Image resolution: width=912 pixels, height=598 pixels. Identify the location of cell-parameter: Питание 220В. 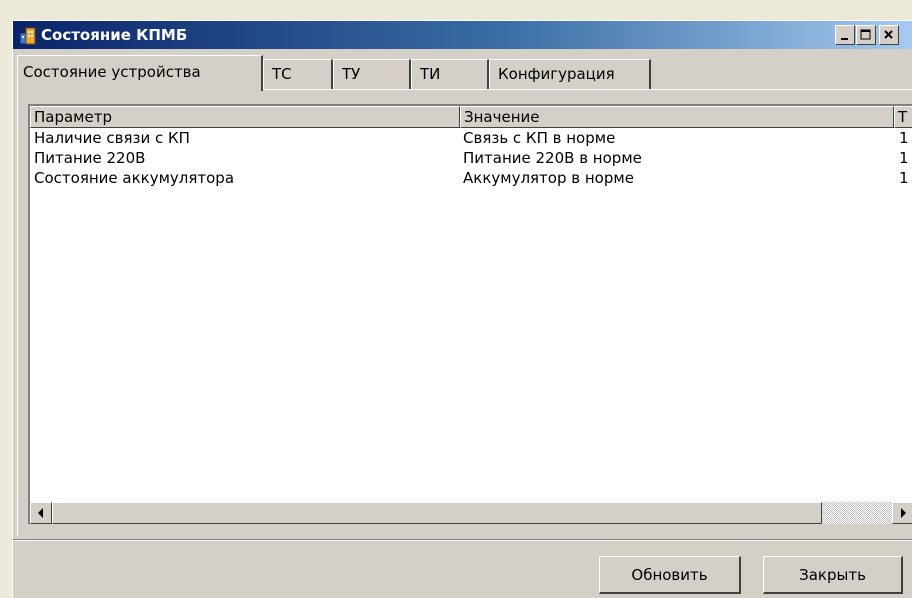
(90, 158).